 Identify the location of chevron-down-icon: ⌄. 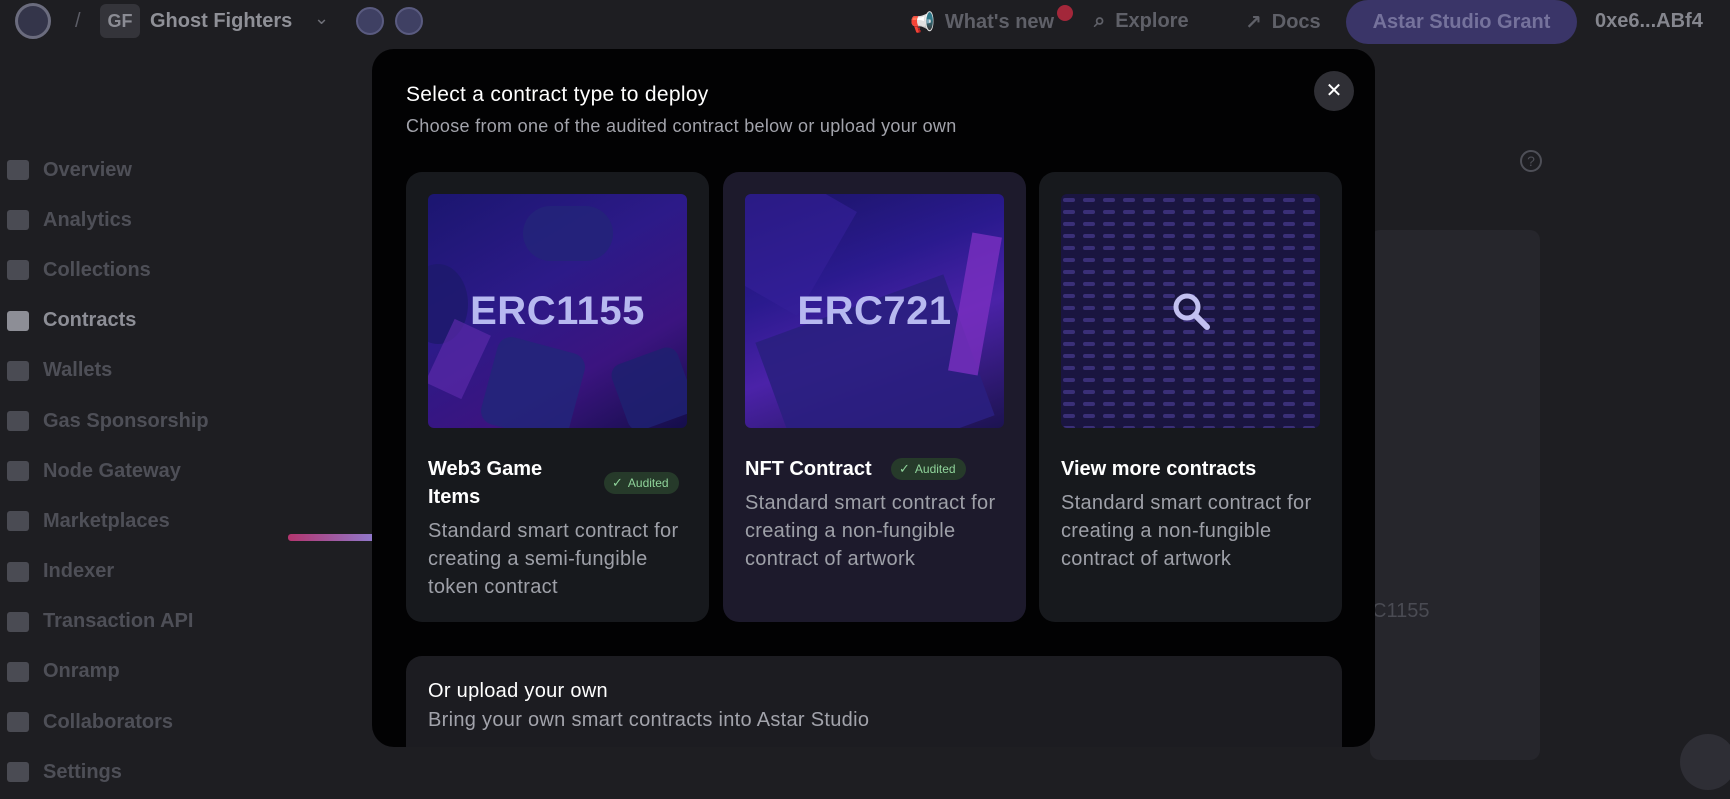
(321, 18).